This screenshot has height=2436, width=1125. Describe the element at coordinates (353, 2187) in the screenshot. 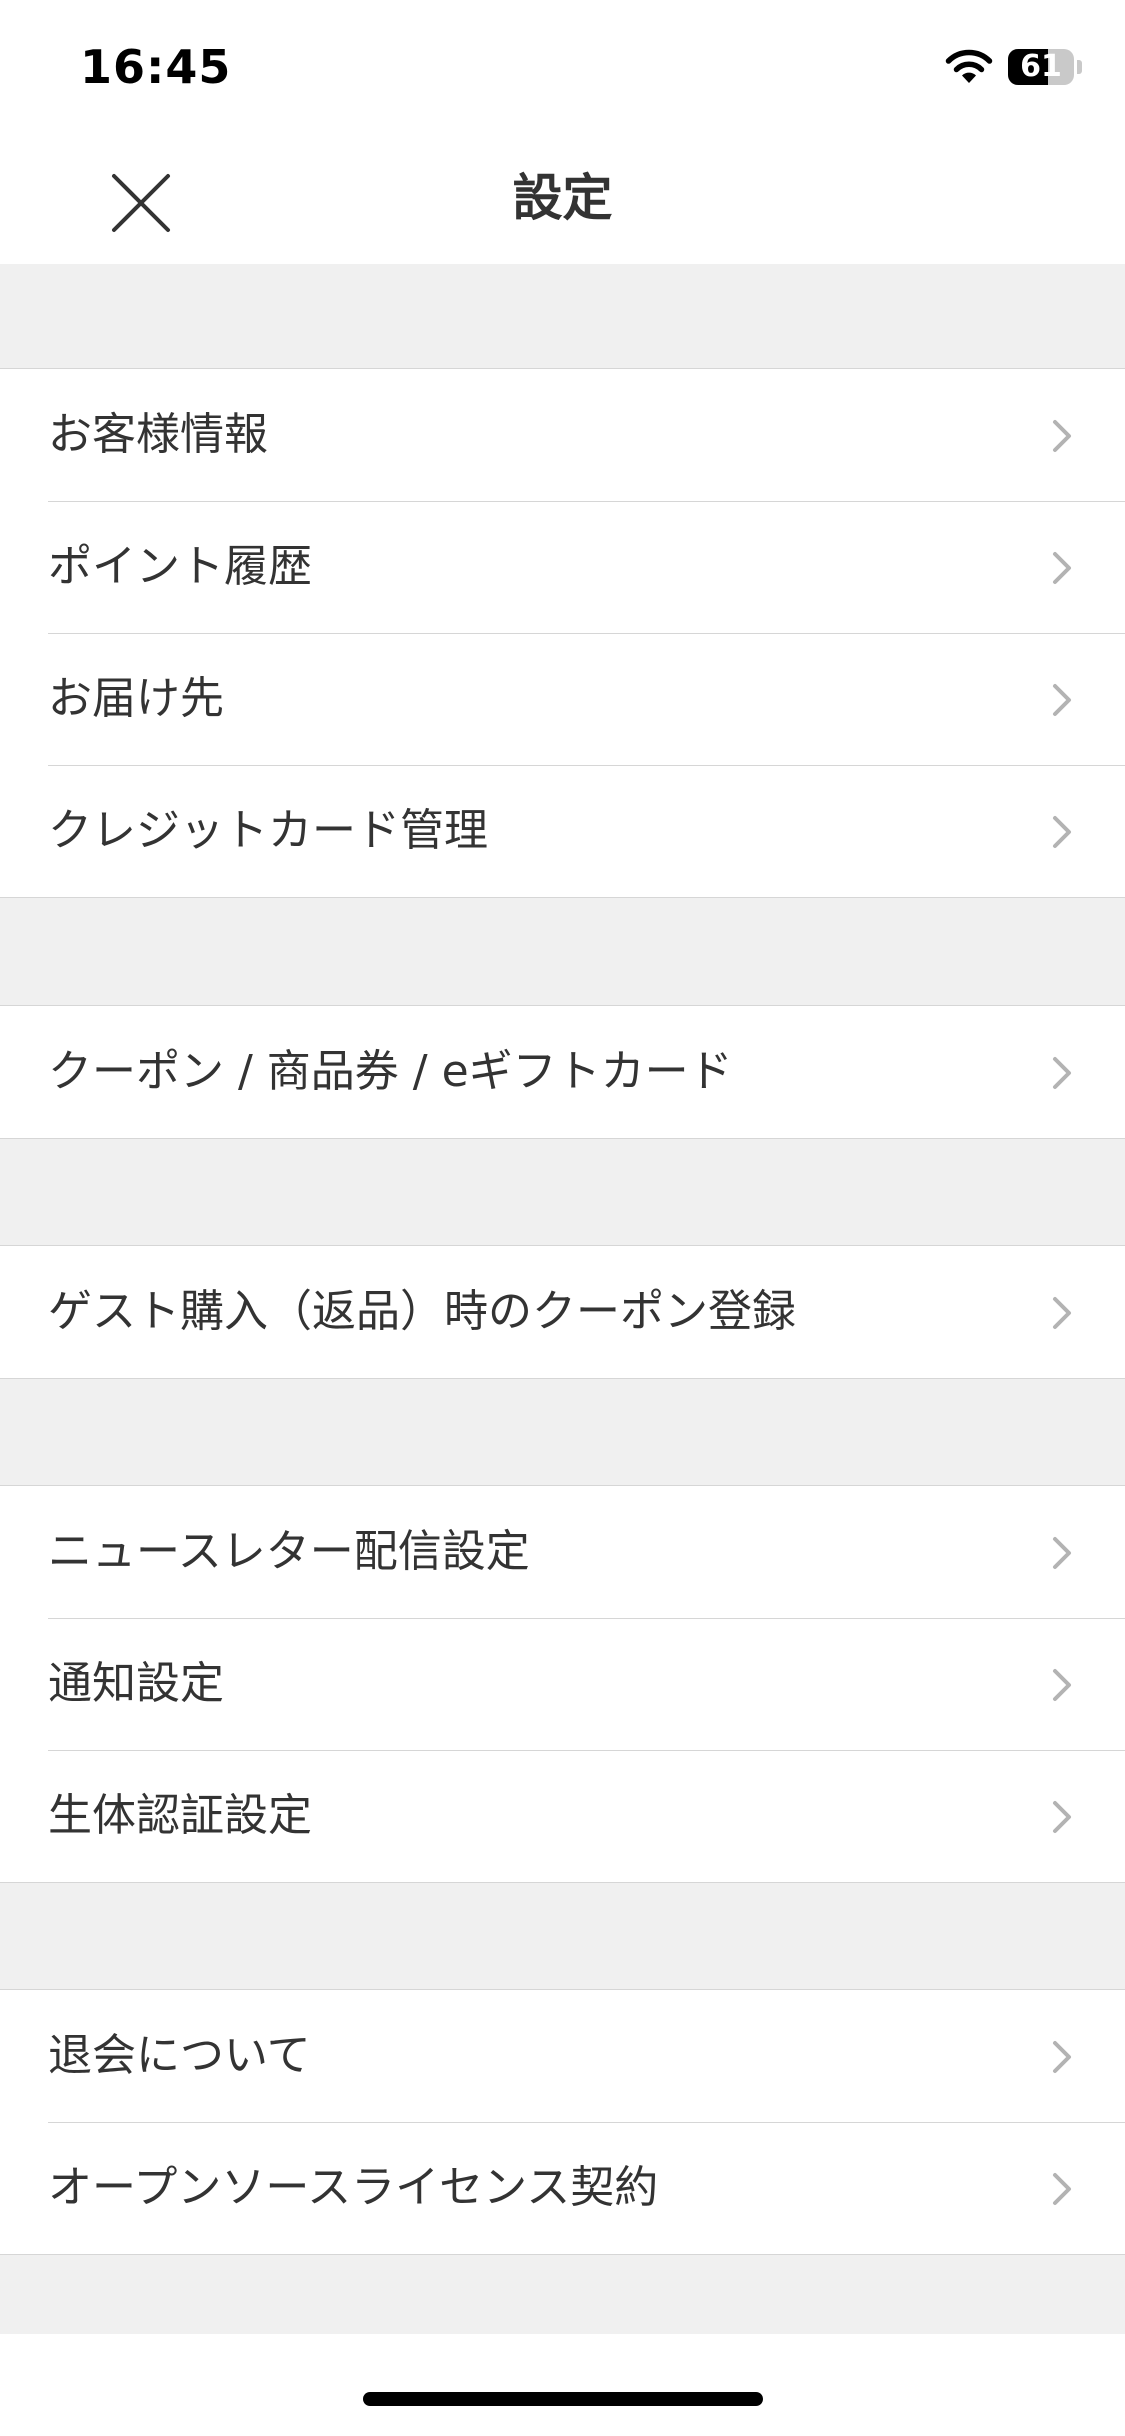

I see `list-item-label: オープンソースライセンス契約` at that location.